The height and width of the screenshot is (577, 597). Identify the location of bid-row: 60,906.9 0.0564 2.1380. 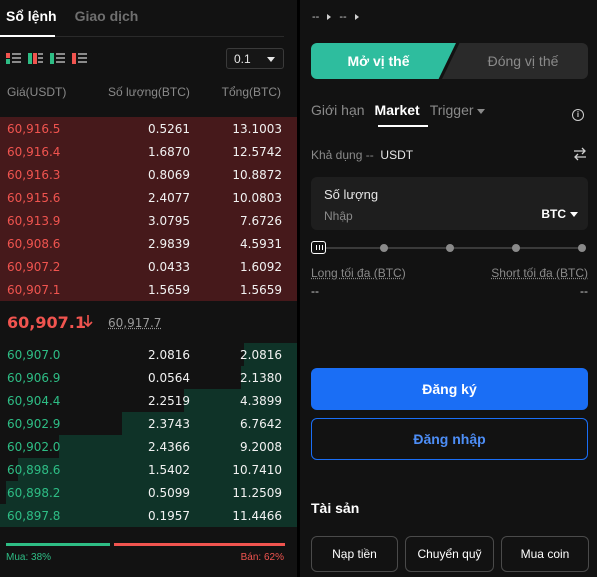
(148, 377).